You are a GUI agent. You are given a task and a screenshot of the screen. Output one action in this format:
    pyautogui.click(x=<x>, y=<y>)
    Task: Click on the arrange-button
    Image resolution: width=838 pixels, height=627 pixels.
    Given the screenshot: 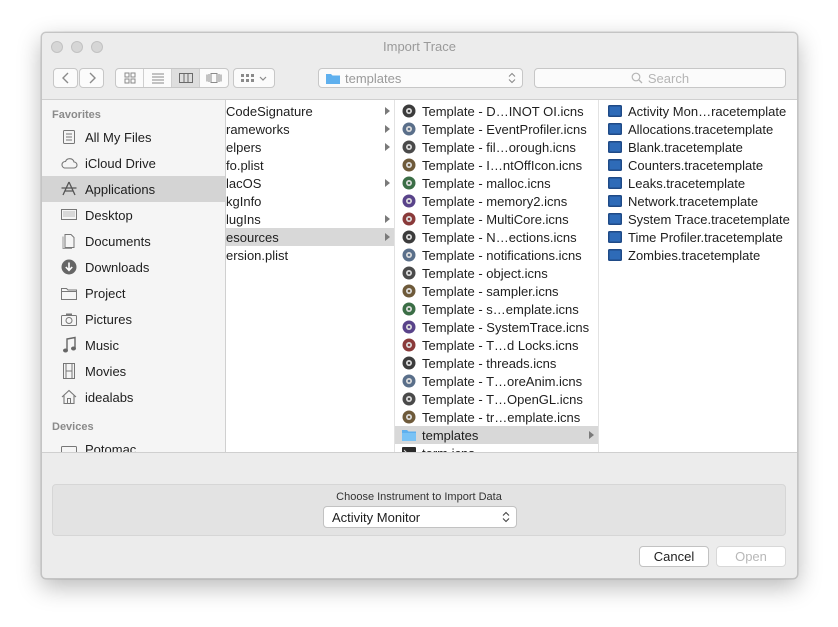 What is the action you would take?
    pyautogui.click(x=254, y=78)
    